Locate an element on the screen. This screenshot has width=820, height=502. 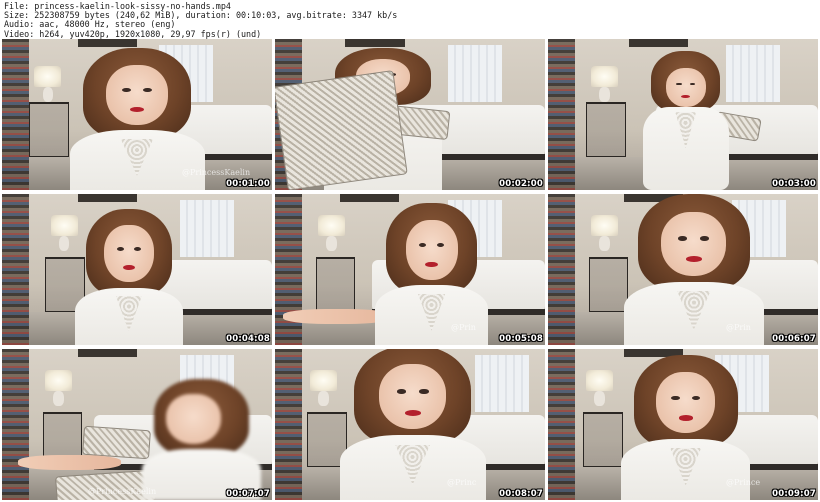
thumbnail-frame-4: 00:04:08 is located at coordinates (137, 269).